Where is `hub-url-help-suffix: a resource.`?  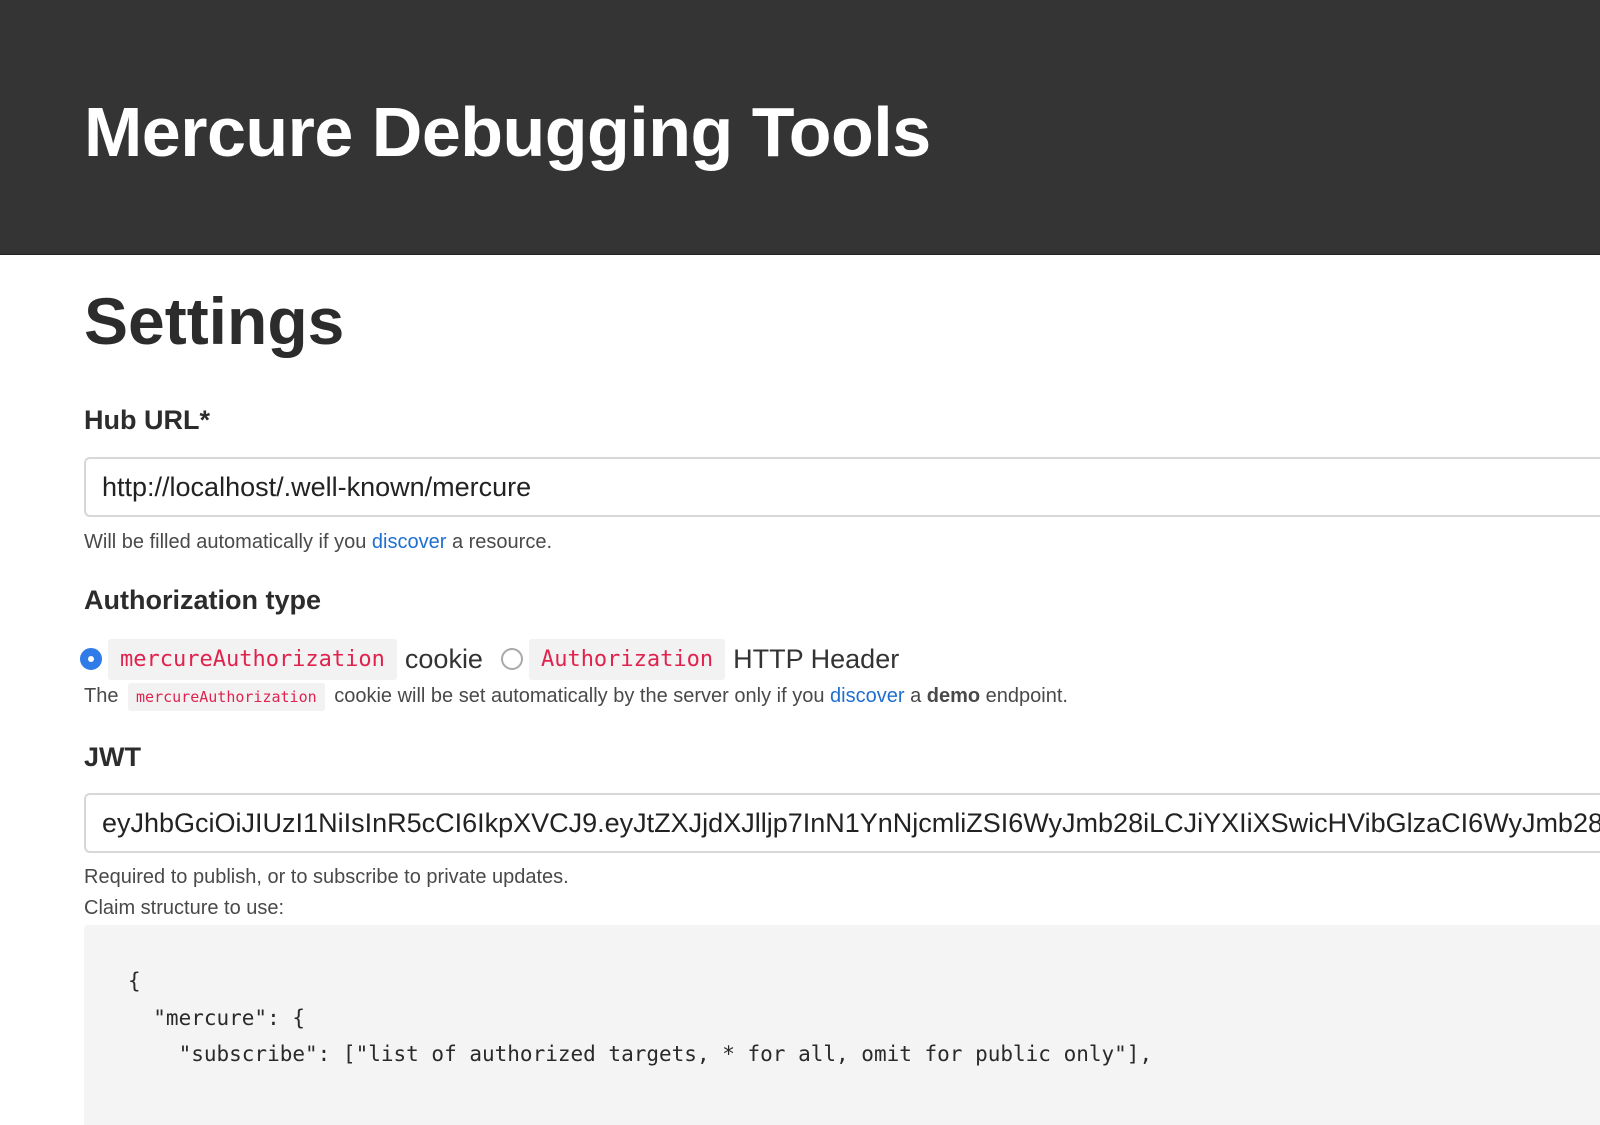 hub-url-help-suffix: a resource. is located at coordinates (502, 542).